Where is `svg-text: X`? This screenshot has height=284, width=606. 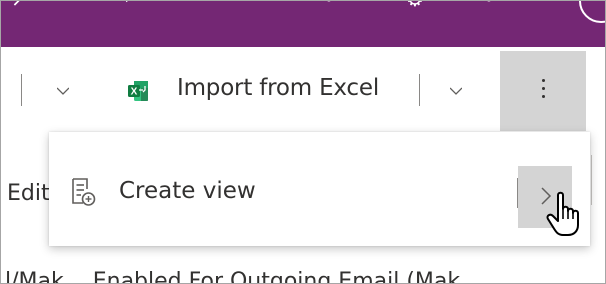 svg-text: X is located at coordinates (134, 92).